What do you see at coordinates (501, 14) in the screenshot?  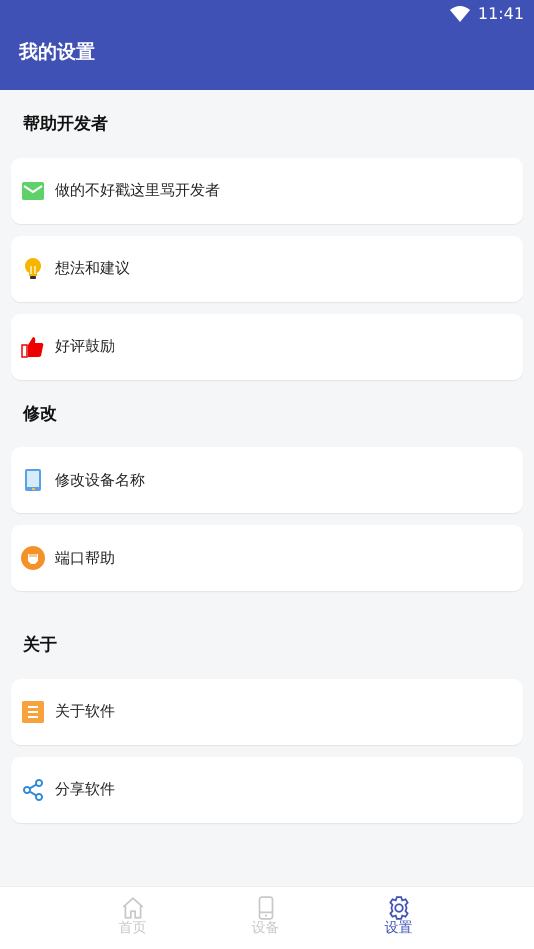 I see `status-time: 11:41` at bounding box center [501, 14].